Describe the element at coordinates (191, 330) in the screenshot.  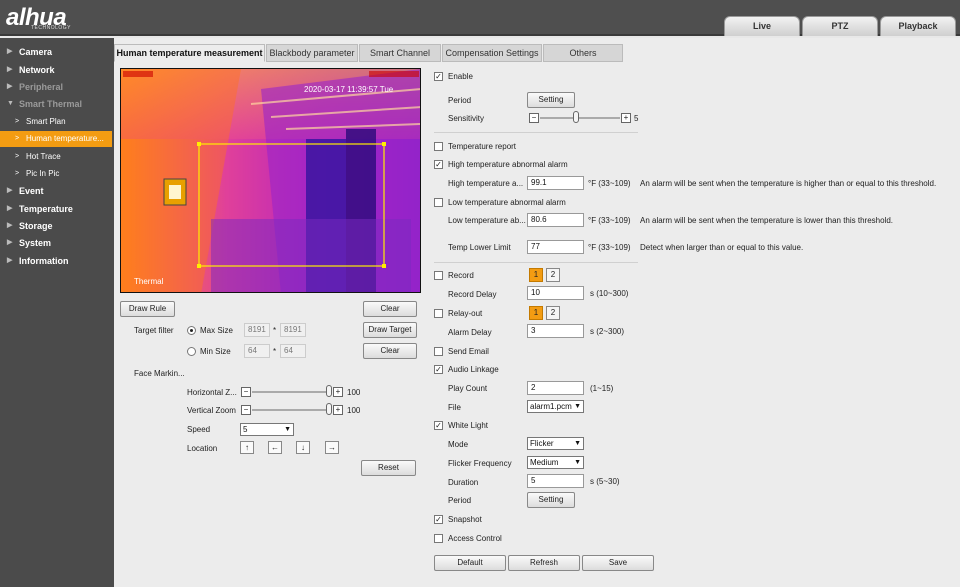
I see `max-size-radio` at that location.